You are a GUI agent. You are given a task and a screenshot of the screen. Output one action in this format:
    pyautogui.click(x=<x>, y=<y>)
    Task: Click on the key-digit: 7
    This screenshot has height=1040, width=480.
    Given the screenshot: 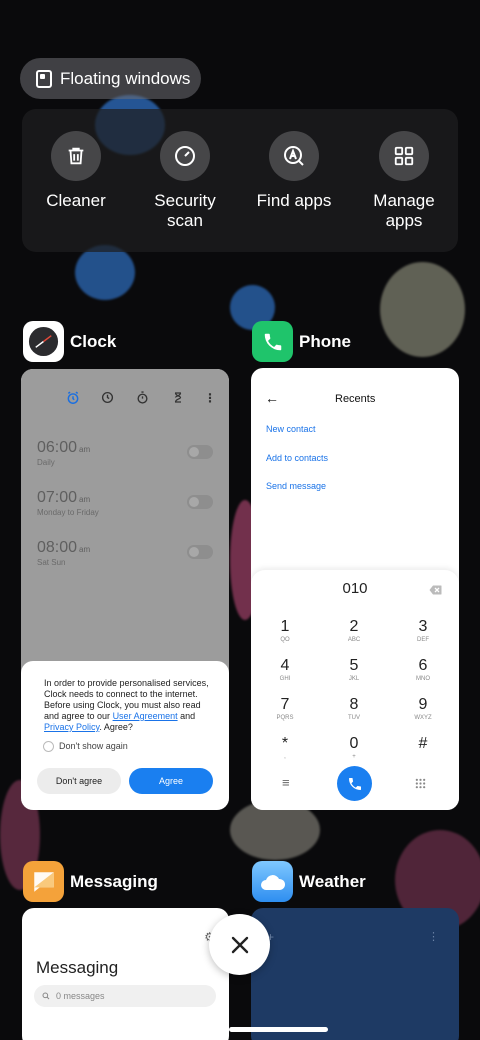 What is the action you would take?
    pyautogui.click(x=285, y=704)
    